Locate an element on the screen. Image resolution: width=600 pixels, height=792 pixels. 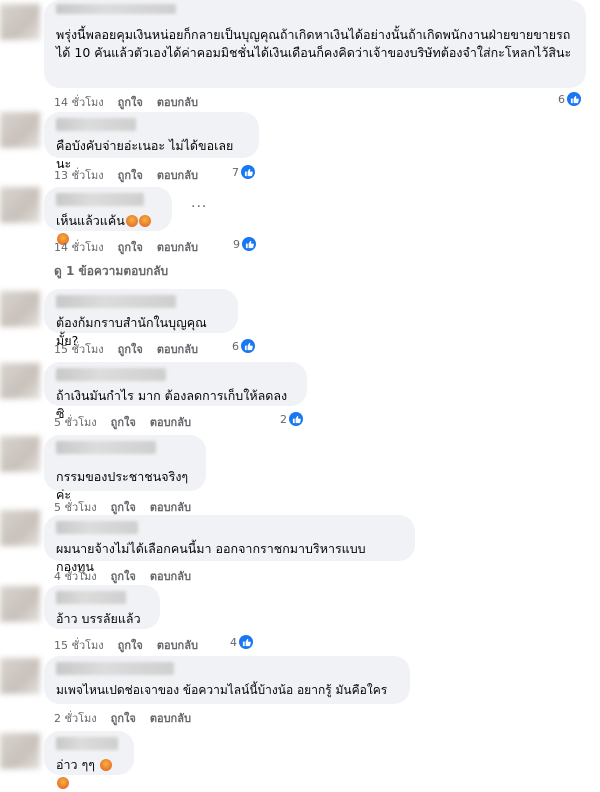
comment-time: 4 ชั่วโมง is located at coordinates (75, 576).